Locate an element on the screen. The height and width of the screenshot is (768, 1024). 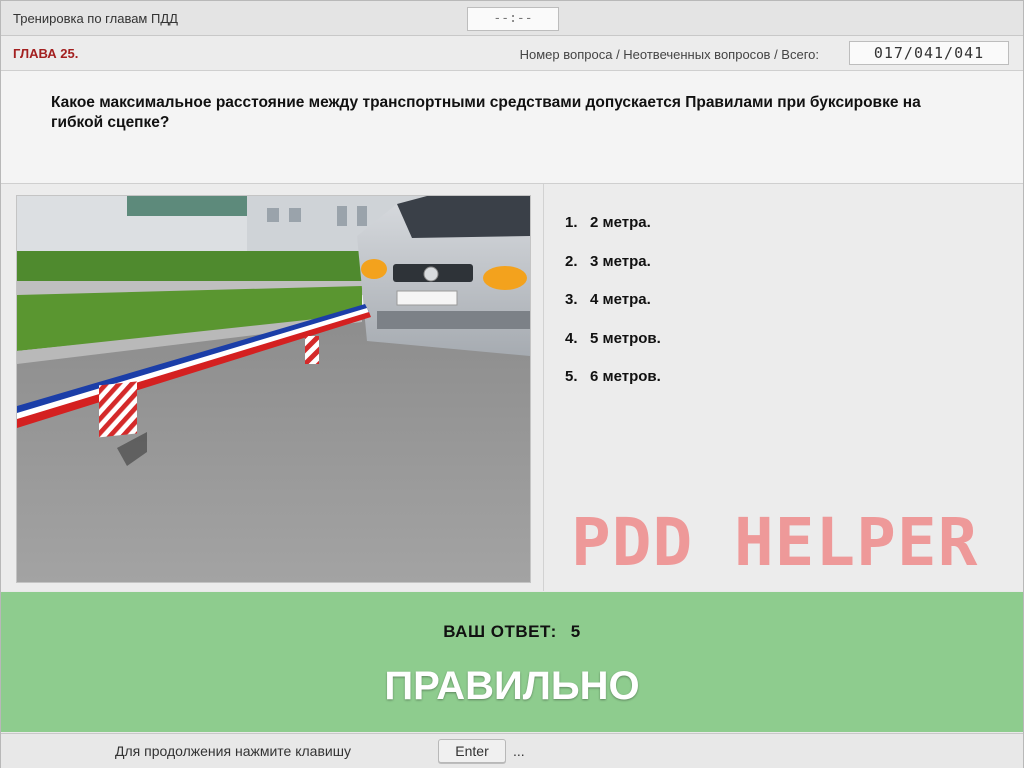
answer-number: 5. is located at coordinates (571, 376).